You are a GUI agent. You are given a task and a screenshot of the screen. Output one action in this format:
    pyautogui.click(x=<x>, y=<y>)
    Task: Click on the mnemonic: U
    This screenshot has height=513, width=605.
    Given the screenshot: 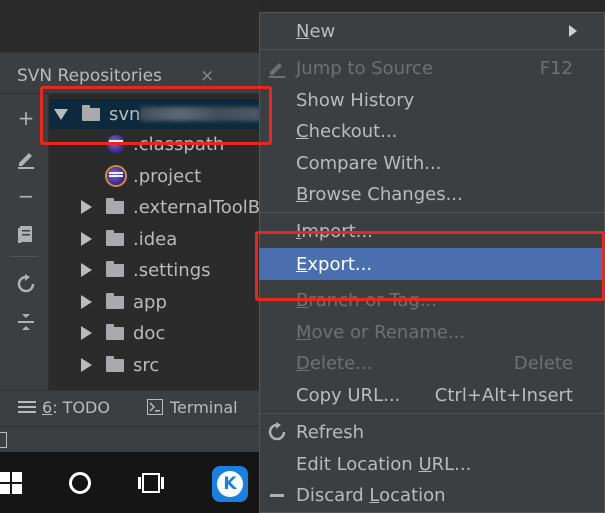 What is the action you would take?
    pyautogui.click(x=425, y=464)
    